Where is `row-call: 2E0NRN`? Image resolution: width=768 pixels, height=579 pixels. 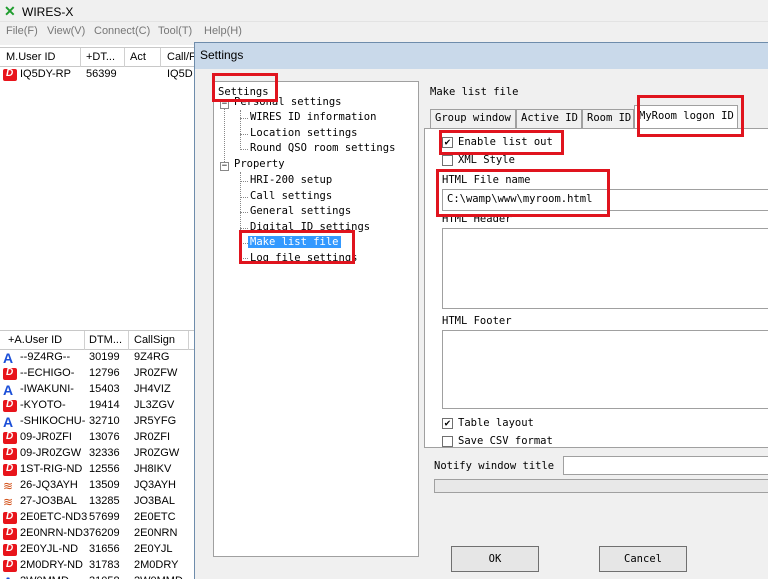
row-call: 2E0NRN is located at coordinates (156, 533).